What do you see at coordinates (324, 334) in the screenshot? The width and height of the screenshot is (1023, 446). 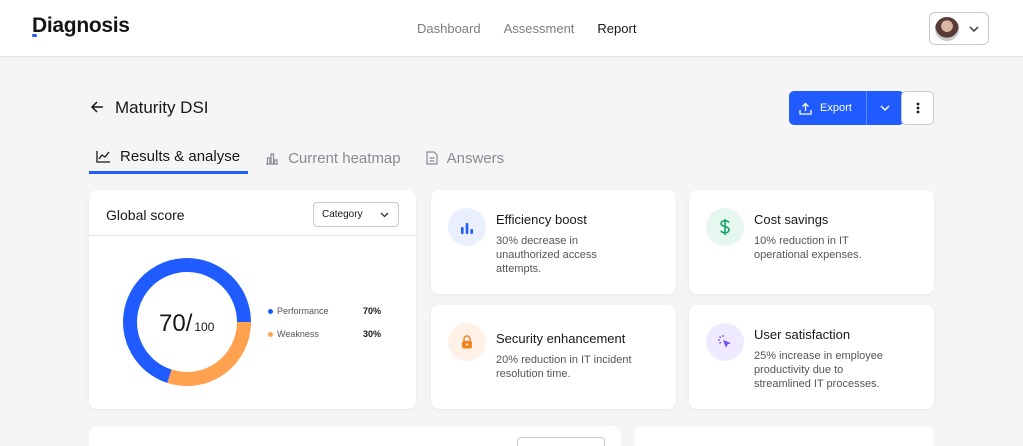 I see `legend-item-weakness: Weakness 30%` at bounding box center [324, 334].